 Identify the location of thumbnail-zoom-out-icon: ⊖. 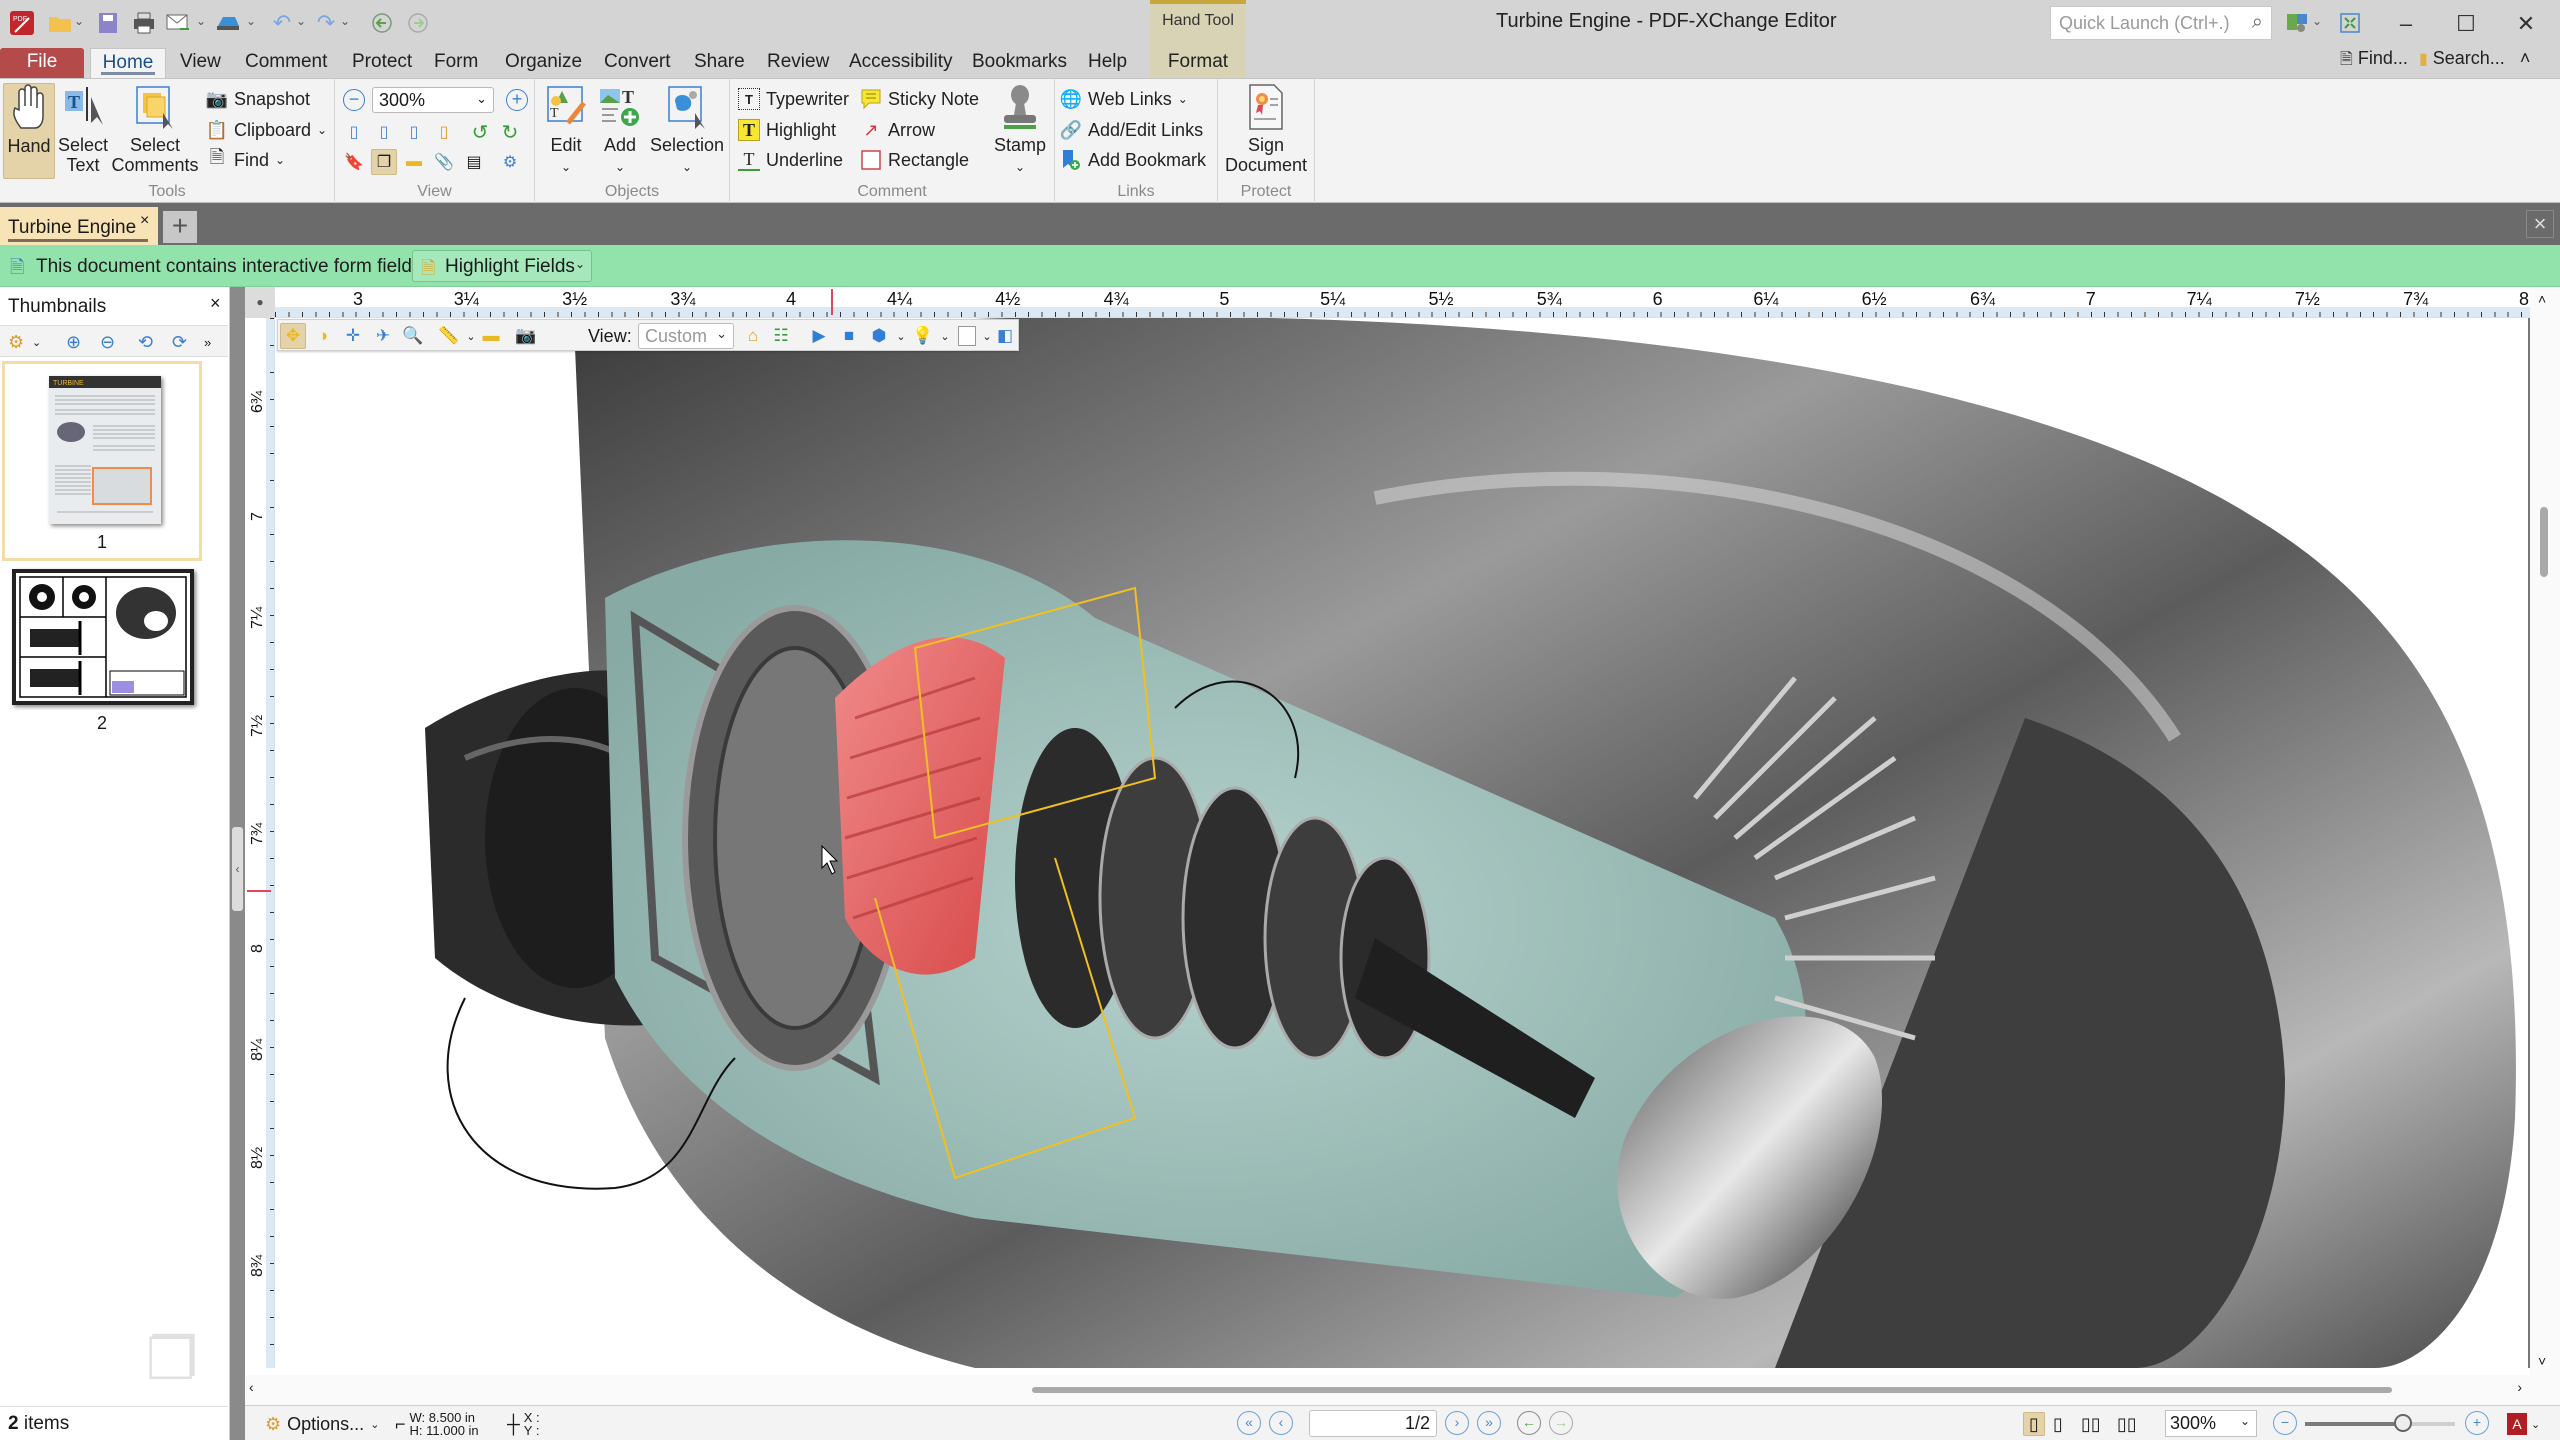
(107, 342).